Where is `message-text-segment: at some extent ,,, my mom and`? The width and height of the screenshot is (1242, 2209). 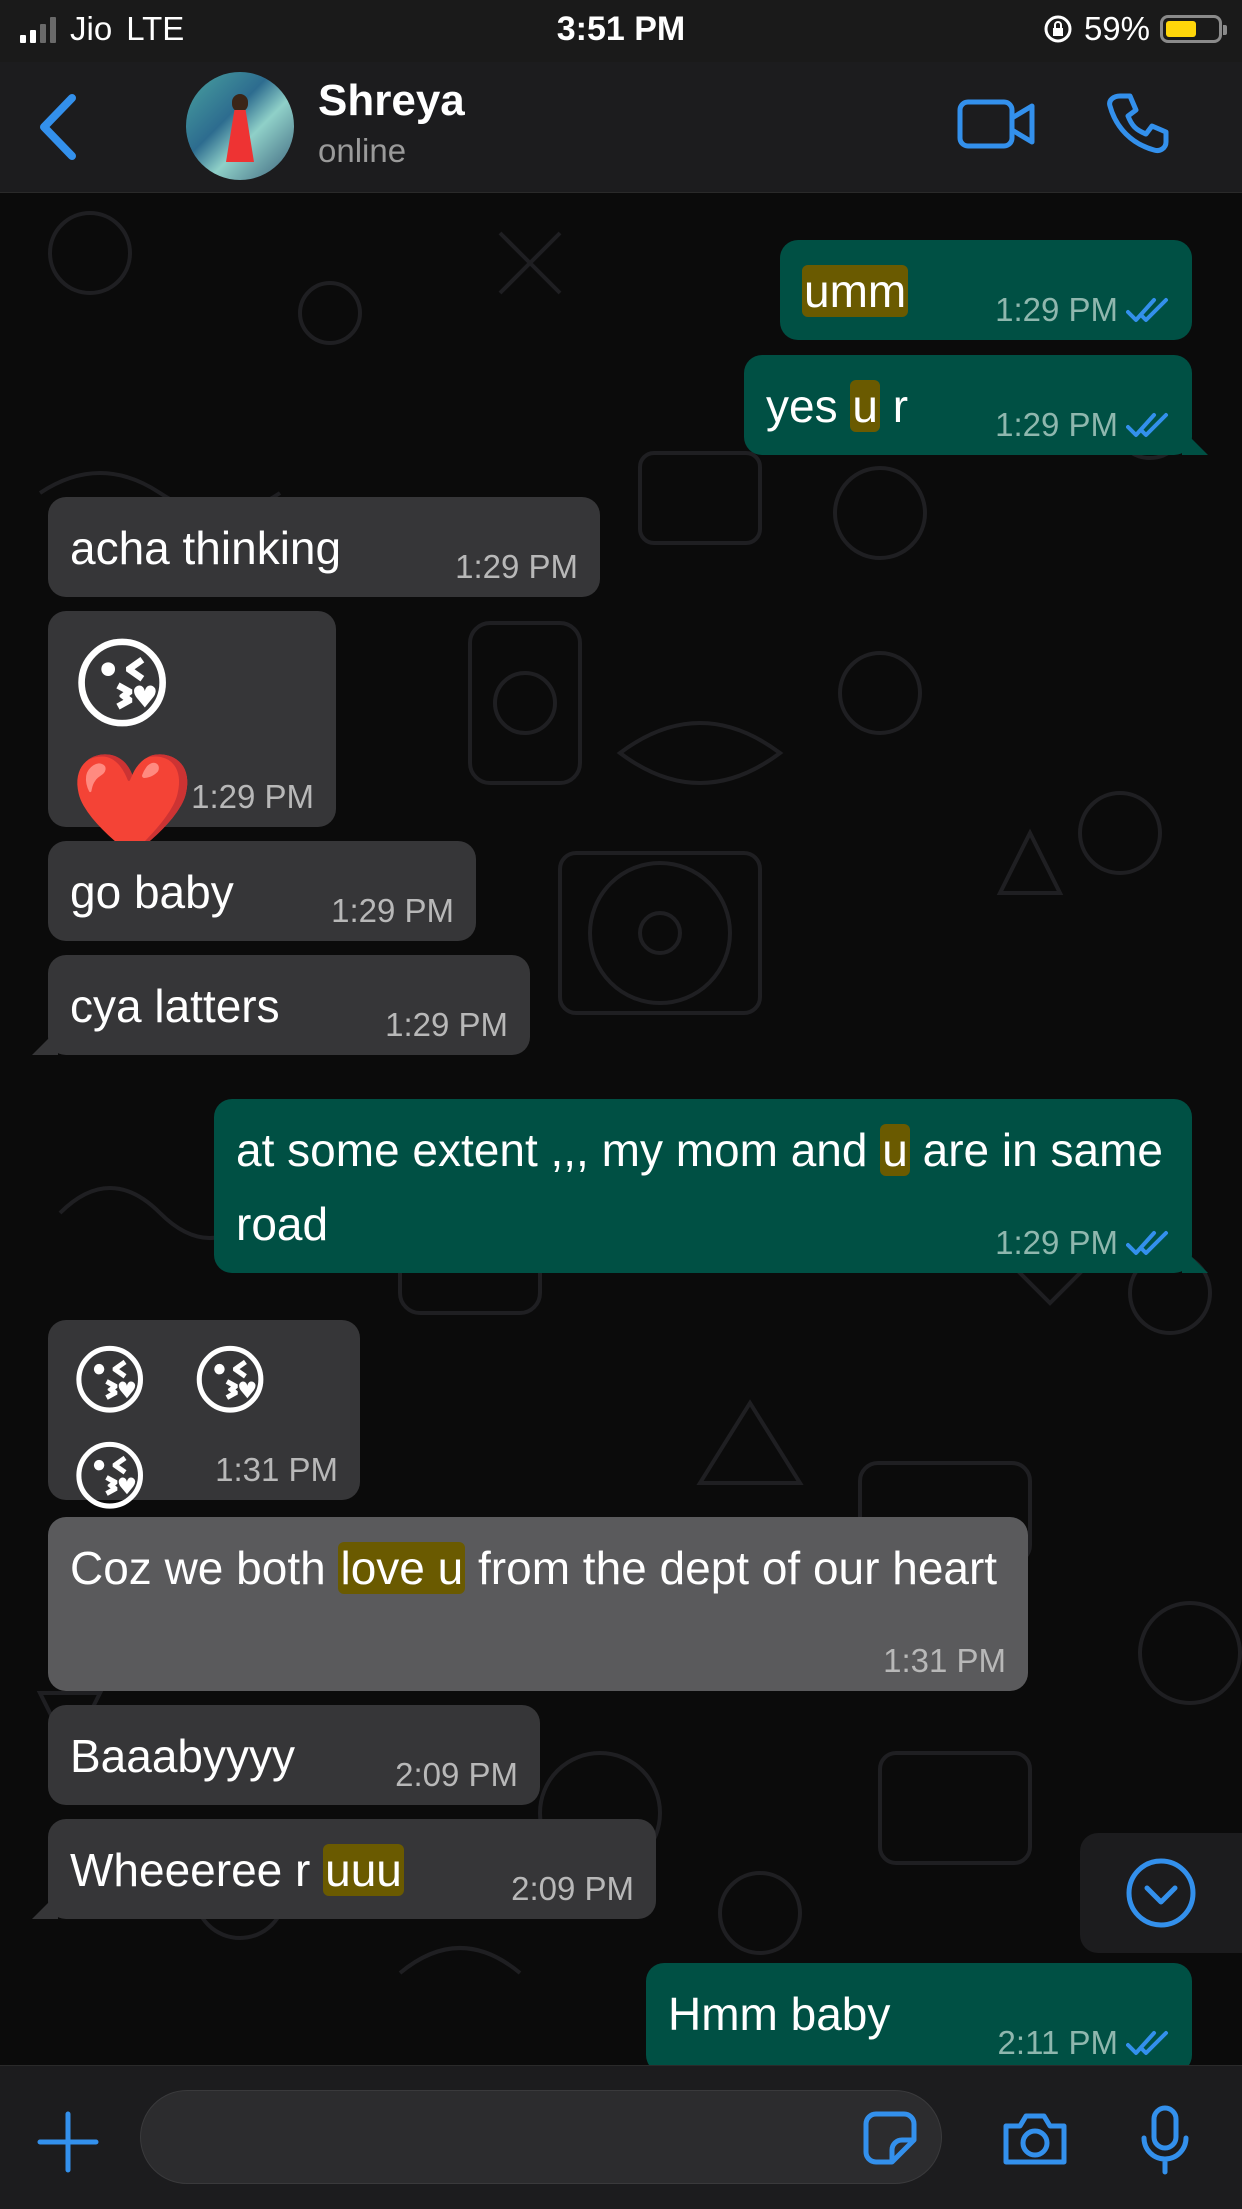
message-text-segment: at some extent ,,, my mom and is located at coordinates (558, 1150).